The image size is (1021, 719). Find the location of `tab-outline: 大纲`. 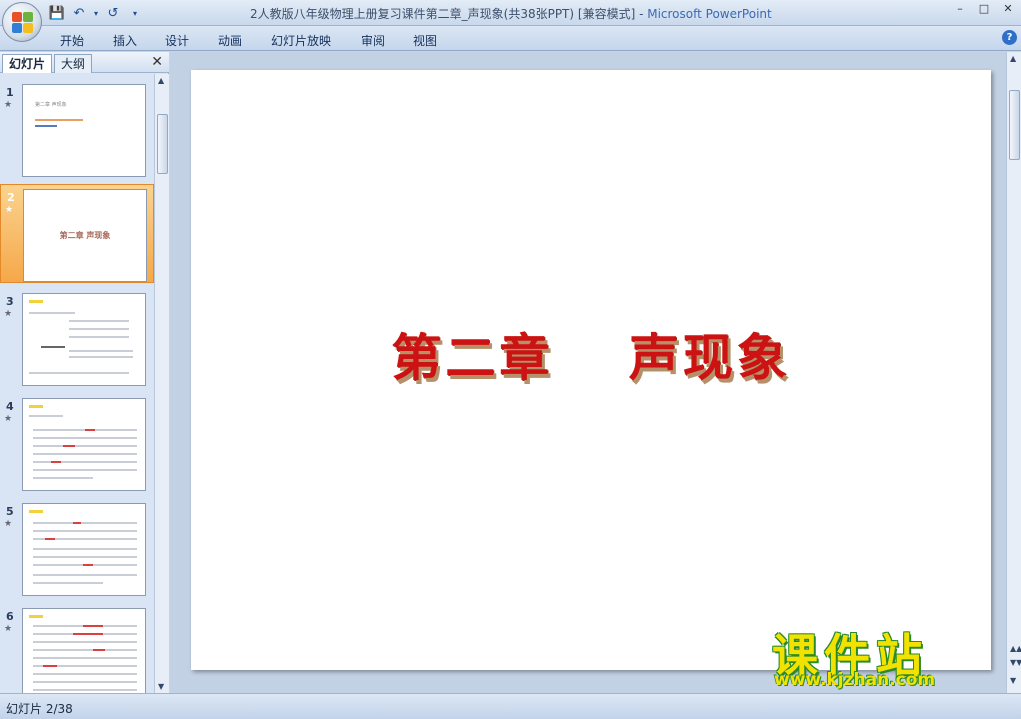

tab-outline: 大纲 is located at coordinates (73, 63).